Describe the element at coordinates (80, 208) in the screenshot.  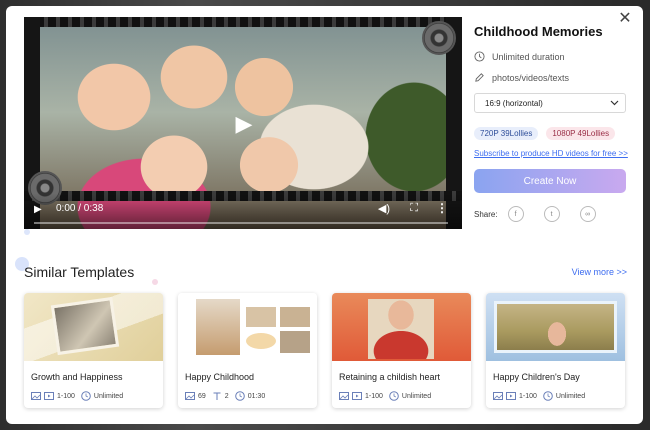
I see `video-time: 0:00 / 0:38` at that location.